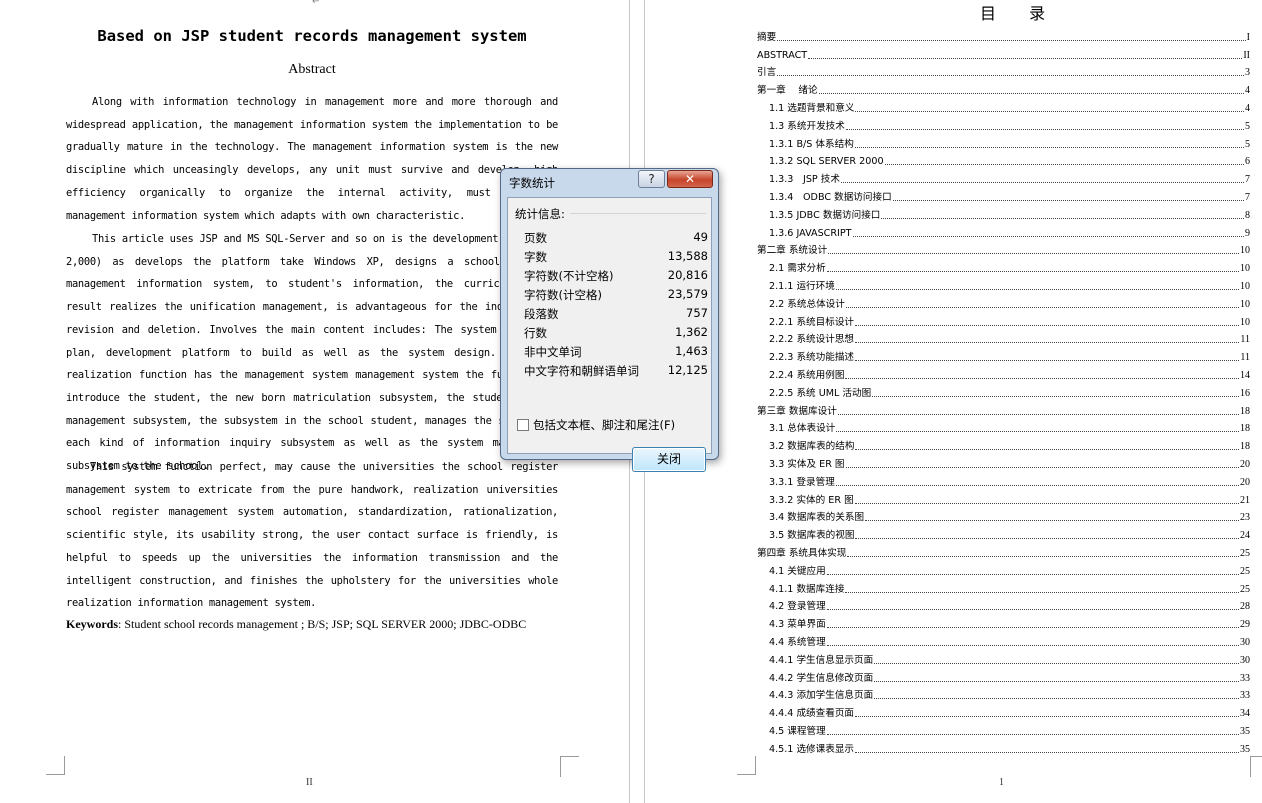 Image resolution: width=1262 pixels, height=803 pixels. Describe the element at coordinates (1009, 658) in the screenshot. I see `toc-entry: 4.4.1 学生信息显示页面 30` at that location.